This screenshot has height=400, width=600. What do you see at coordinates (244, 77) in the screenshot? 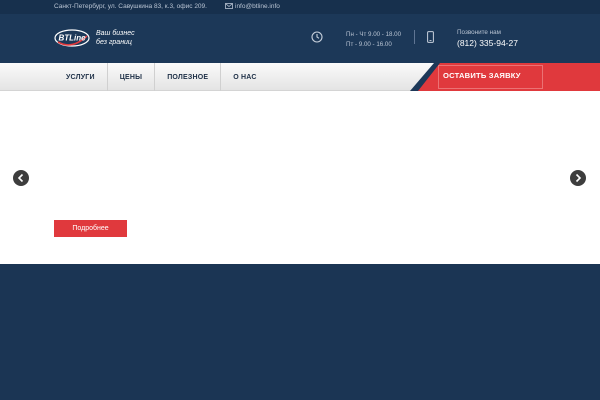
I see `nav-item-about: О НАС` at bounding box center [244, 77].